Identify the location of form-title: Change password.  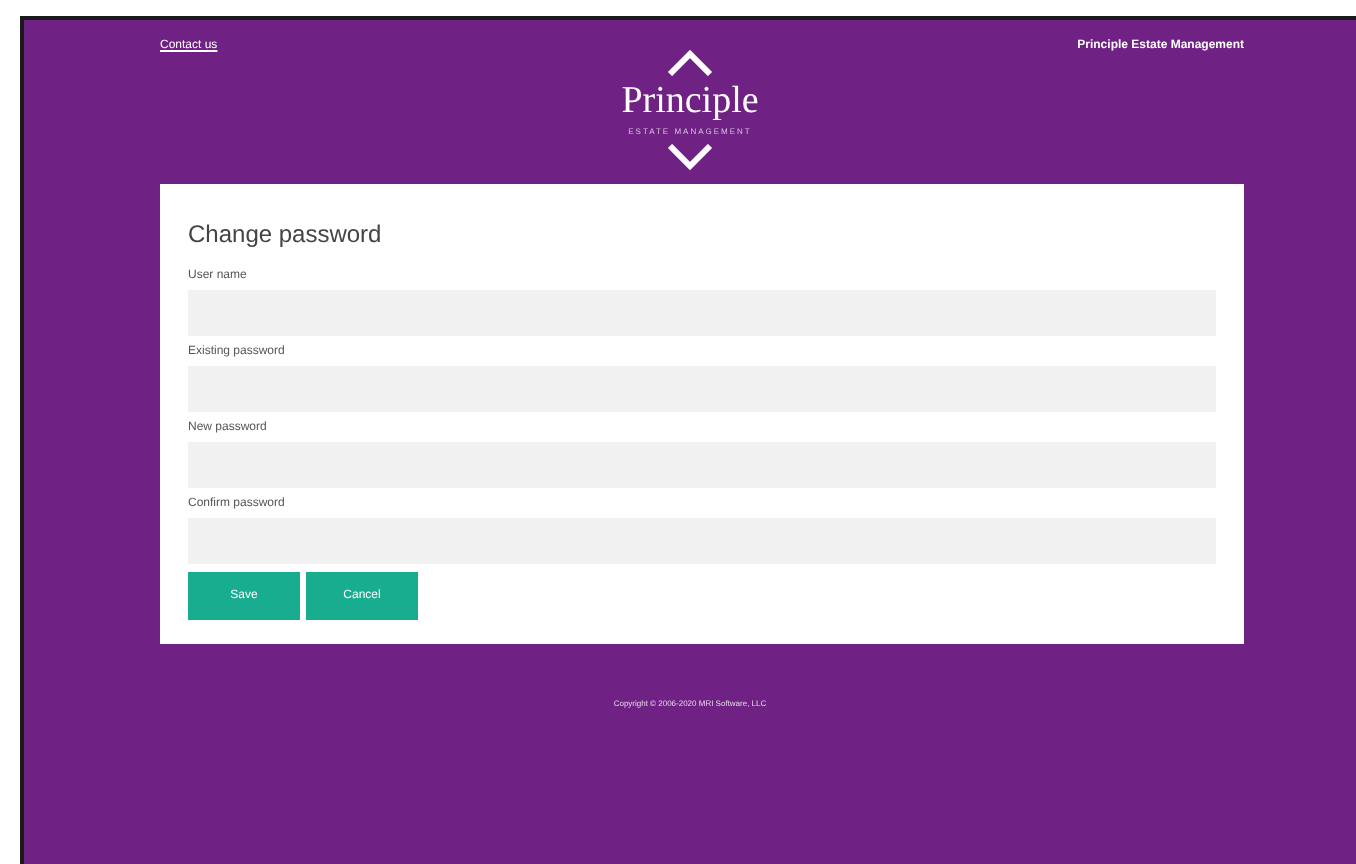
(286, 235).